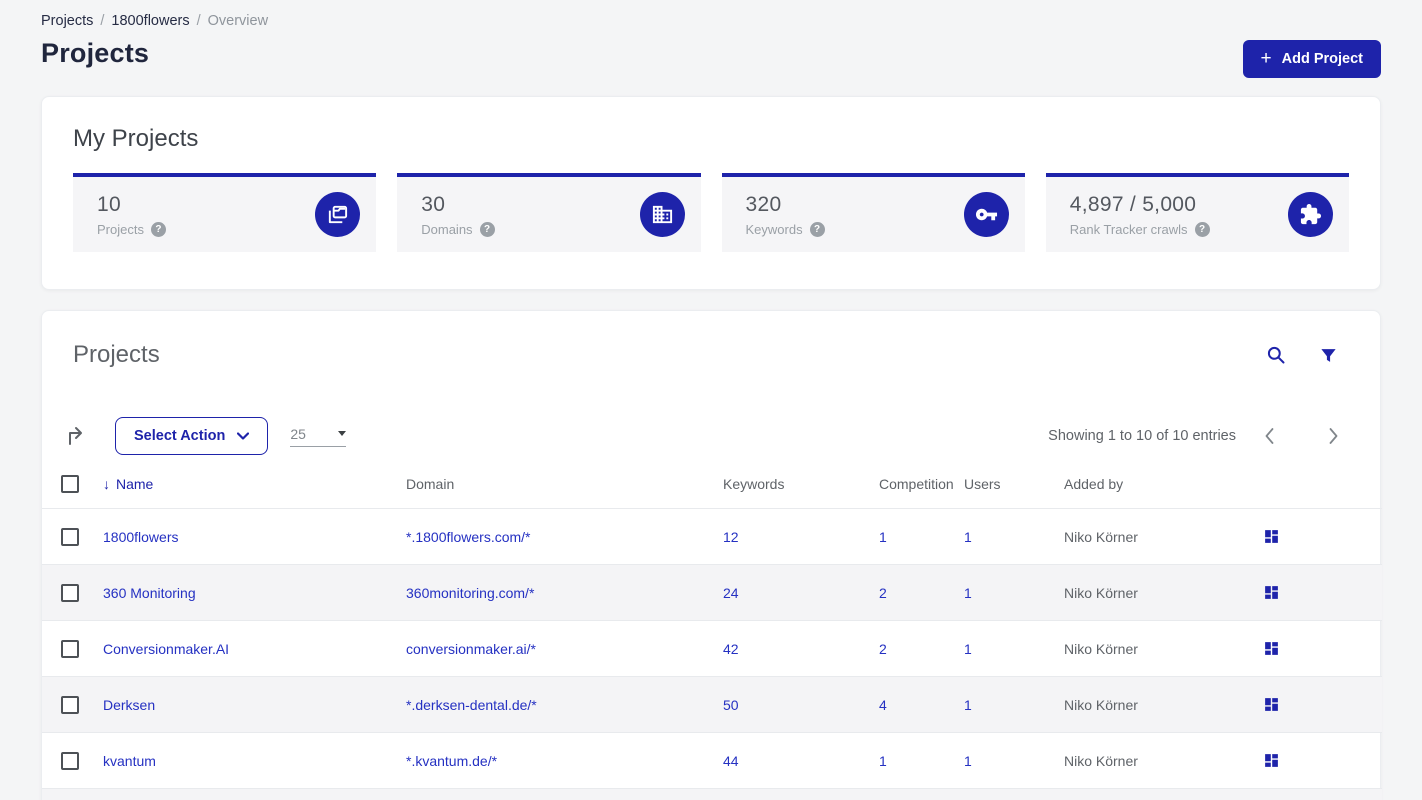 This screenshot has width=1422, height=800. Describe the element at coordinates (470, 593) in the screenshot. I see `project-domain-link: 360monitoring.com/*` at that location.